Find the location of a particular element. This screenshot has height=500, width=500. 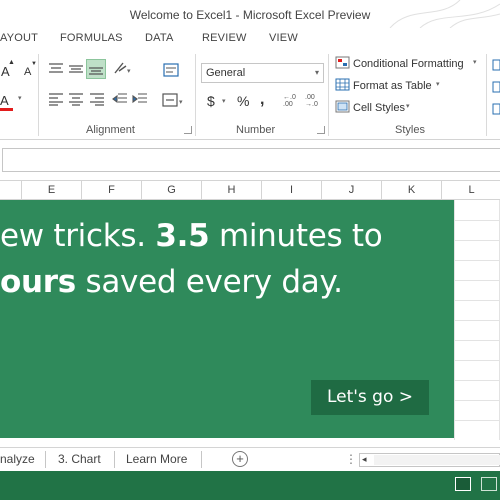

alignment-group-label: Alignment is located at coordinates (110, 130).